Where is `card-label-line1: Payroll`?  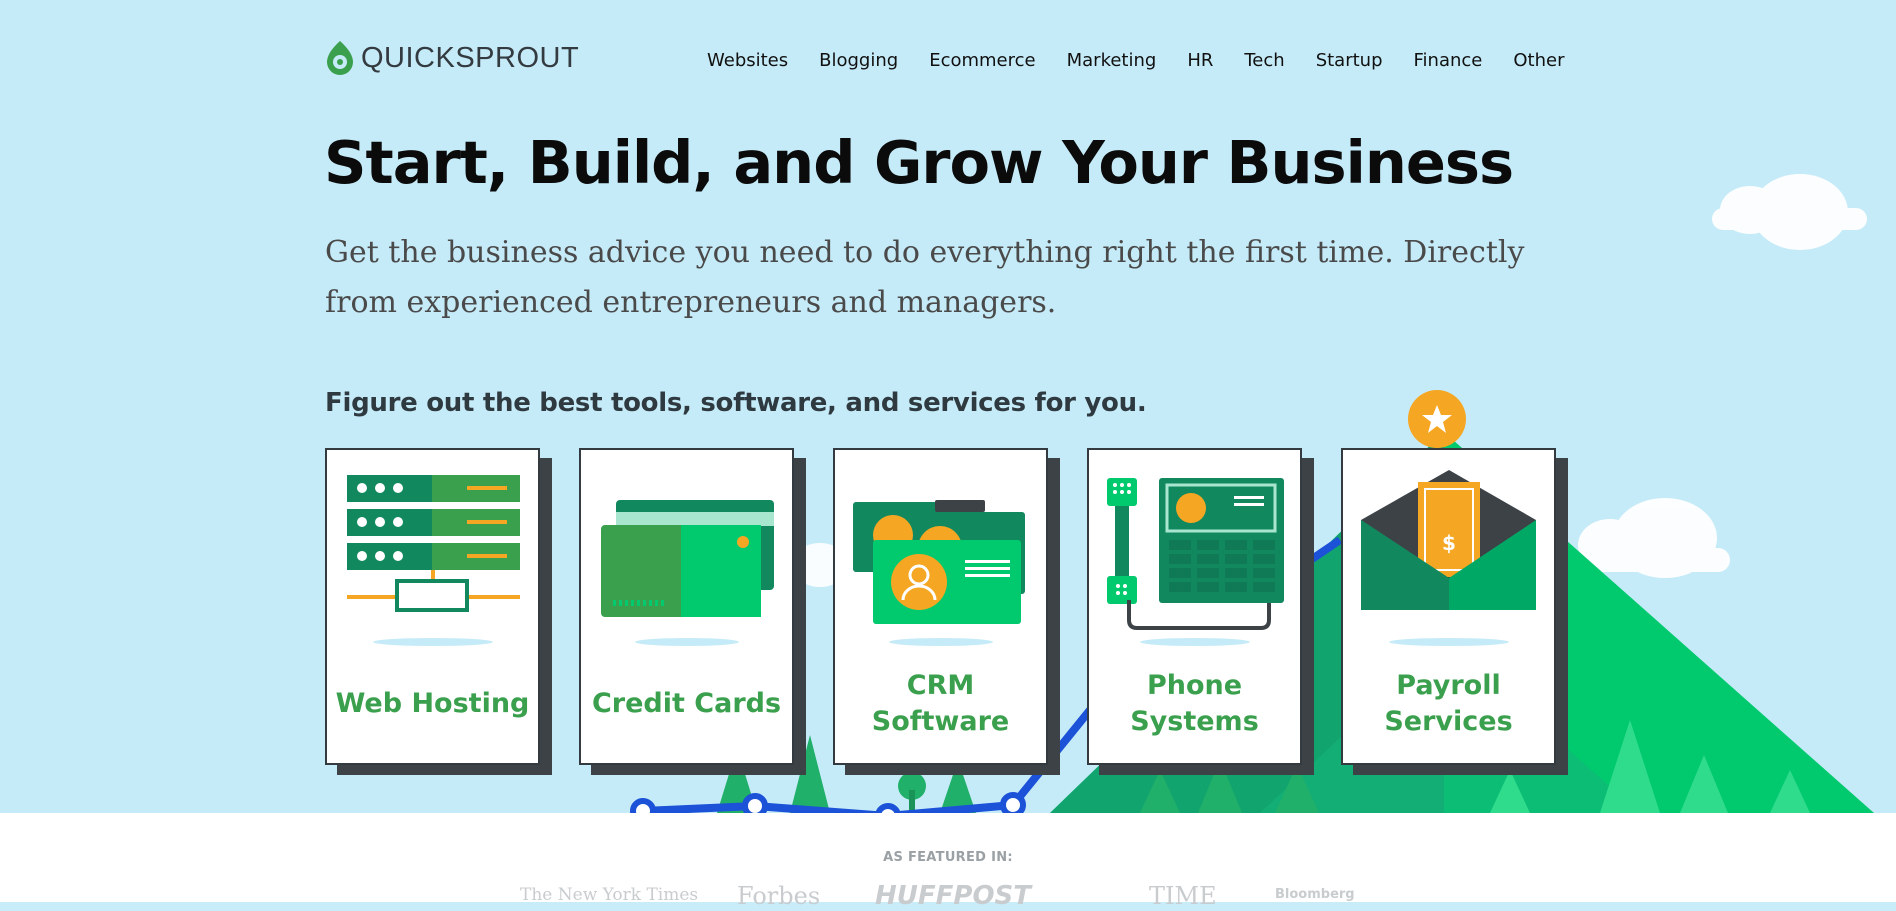
card-label-line1: Payroll is located at coordinates (1448, 685).